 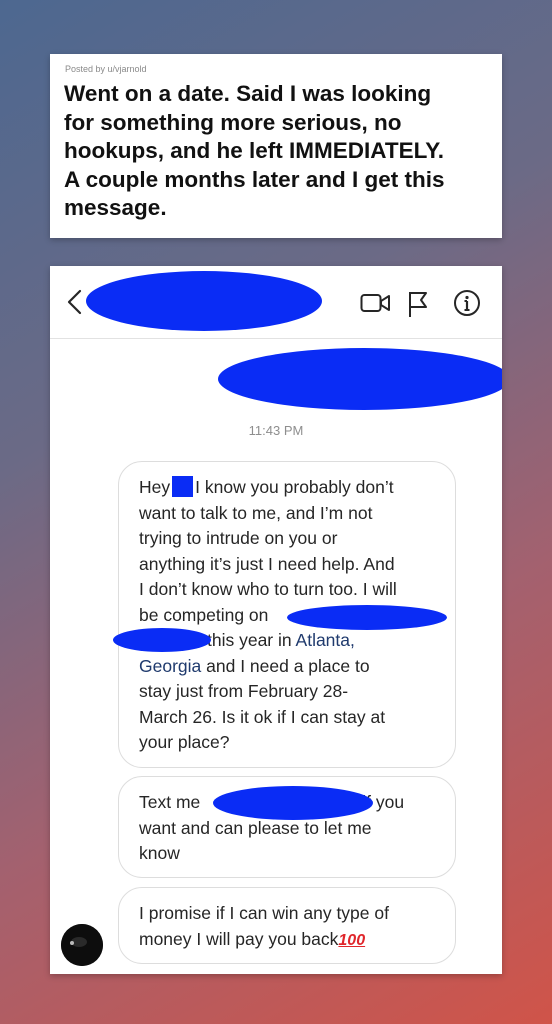 What do you see at coordinates (325, 640) in the screenshot?
I see `location-link: Atlanta,` at bounding box center [325, 640].